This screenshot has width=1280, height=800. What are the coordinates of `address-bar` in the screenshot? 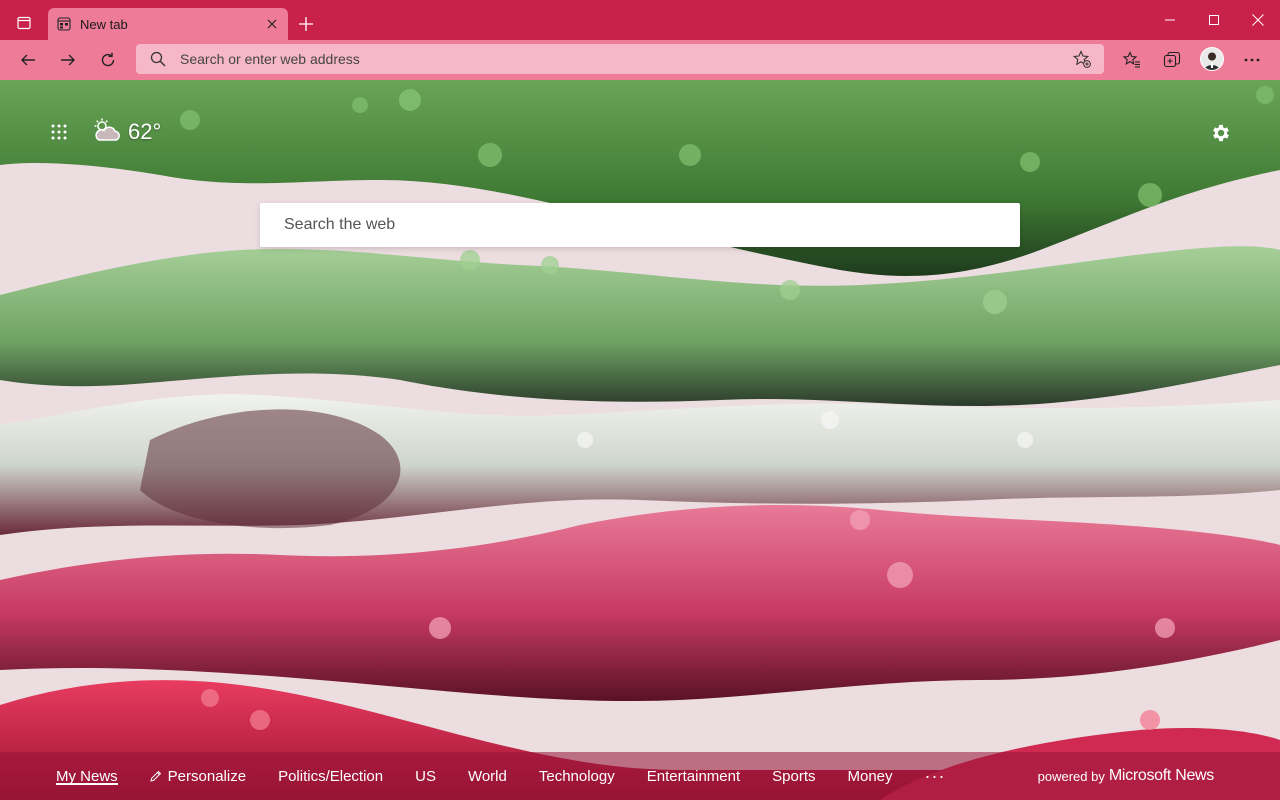 It's located at (620, 59).